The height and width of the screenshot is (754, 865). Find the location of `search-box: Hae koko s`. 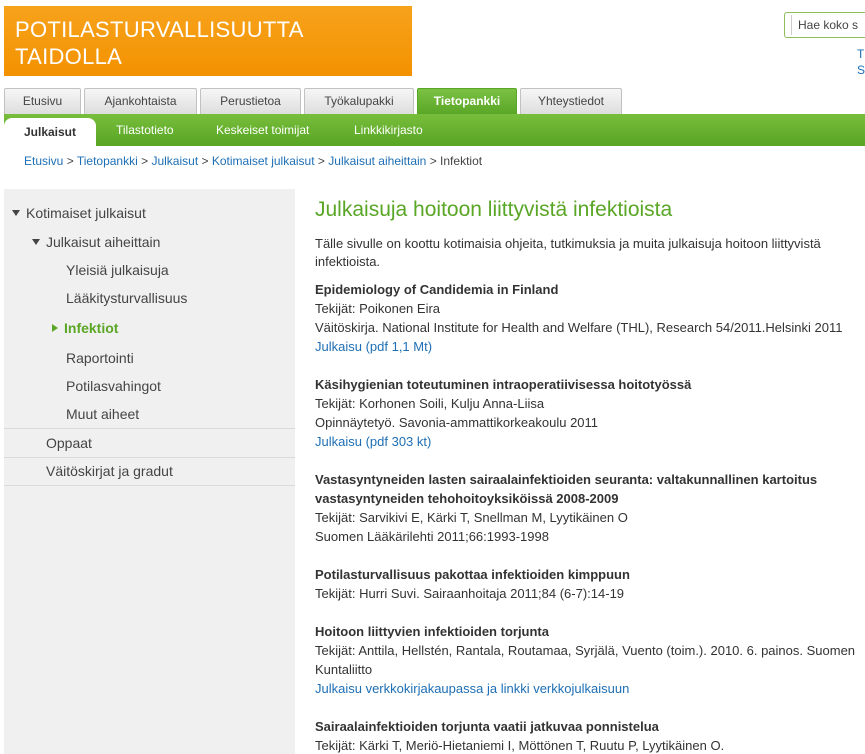

search-box: Hae koko s is located at coordinates (824, 25).